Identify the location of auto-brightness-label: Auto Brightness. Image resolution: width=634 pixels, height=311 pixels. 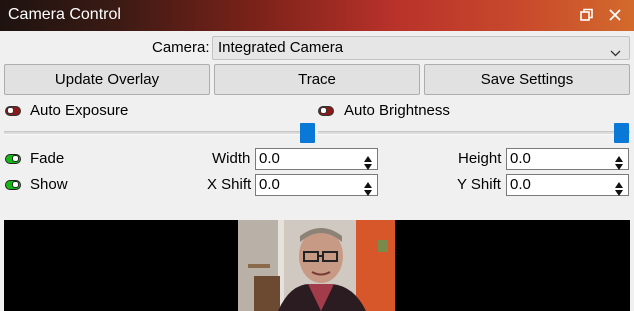
(397, 110).